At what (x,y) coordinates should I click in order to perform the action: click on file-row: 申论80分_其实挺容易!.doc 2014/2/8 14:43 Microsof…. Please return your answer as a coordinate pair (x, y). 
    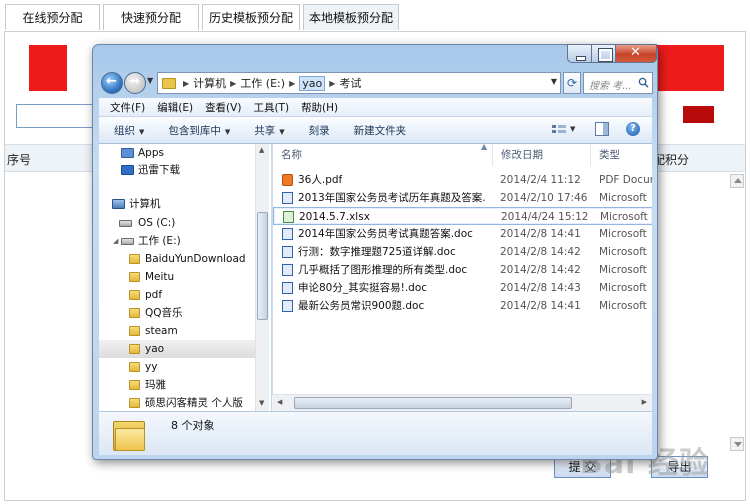
    Looking at the image, I should click on (462, 288).